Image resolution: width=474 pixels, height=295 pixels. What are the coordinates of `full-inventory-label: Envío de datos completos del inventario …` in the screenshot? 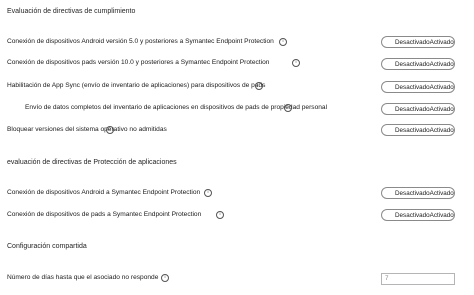 It's located at (176, 107).